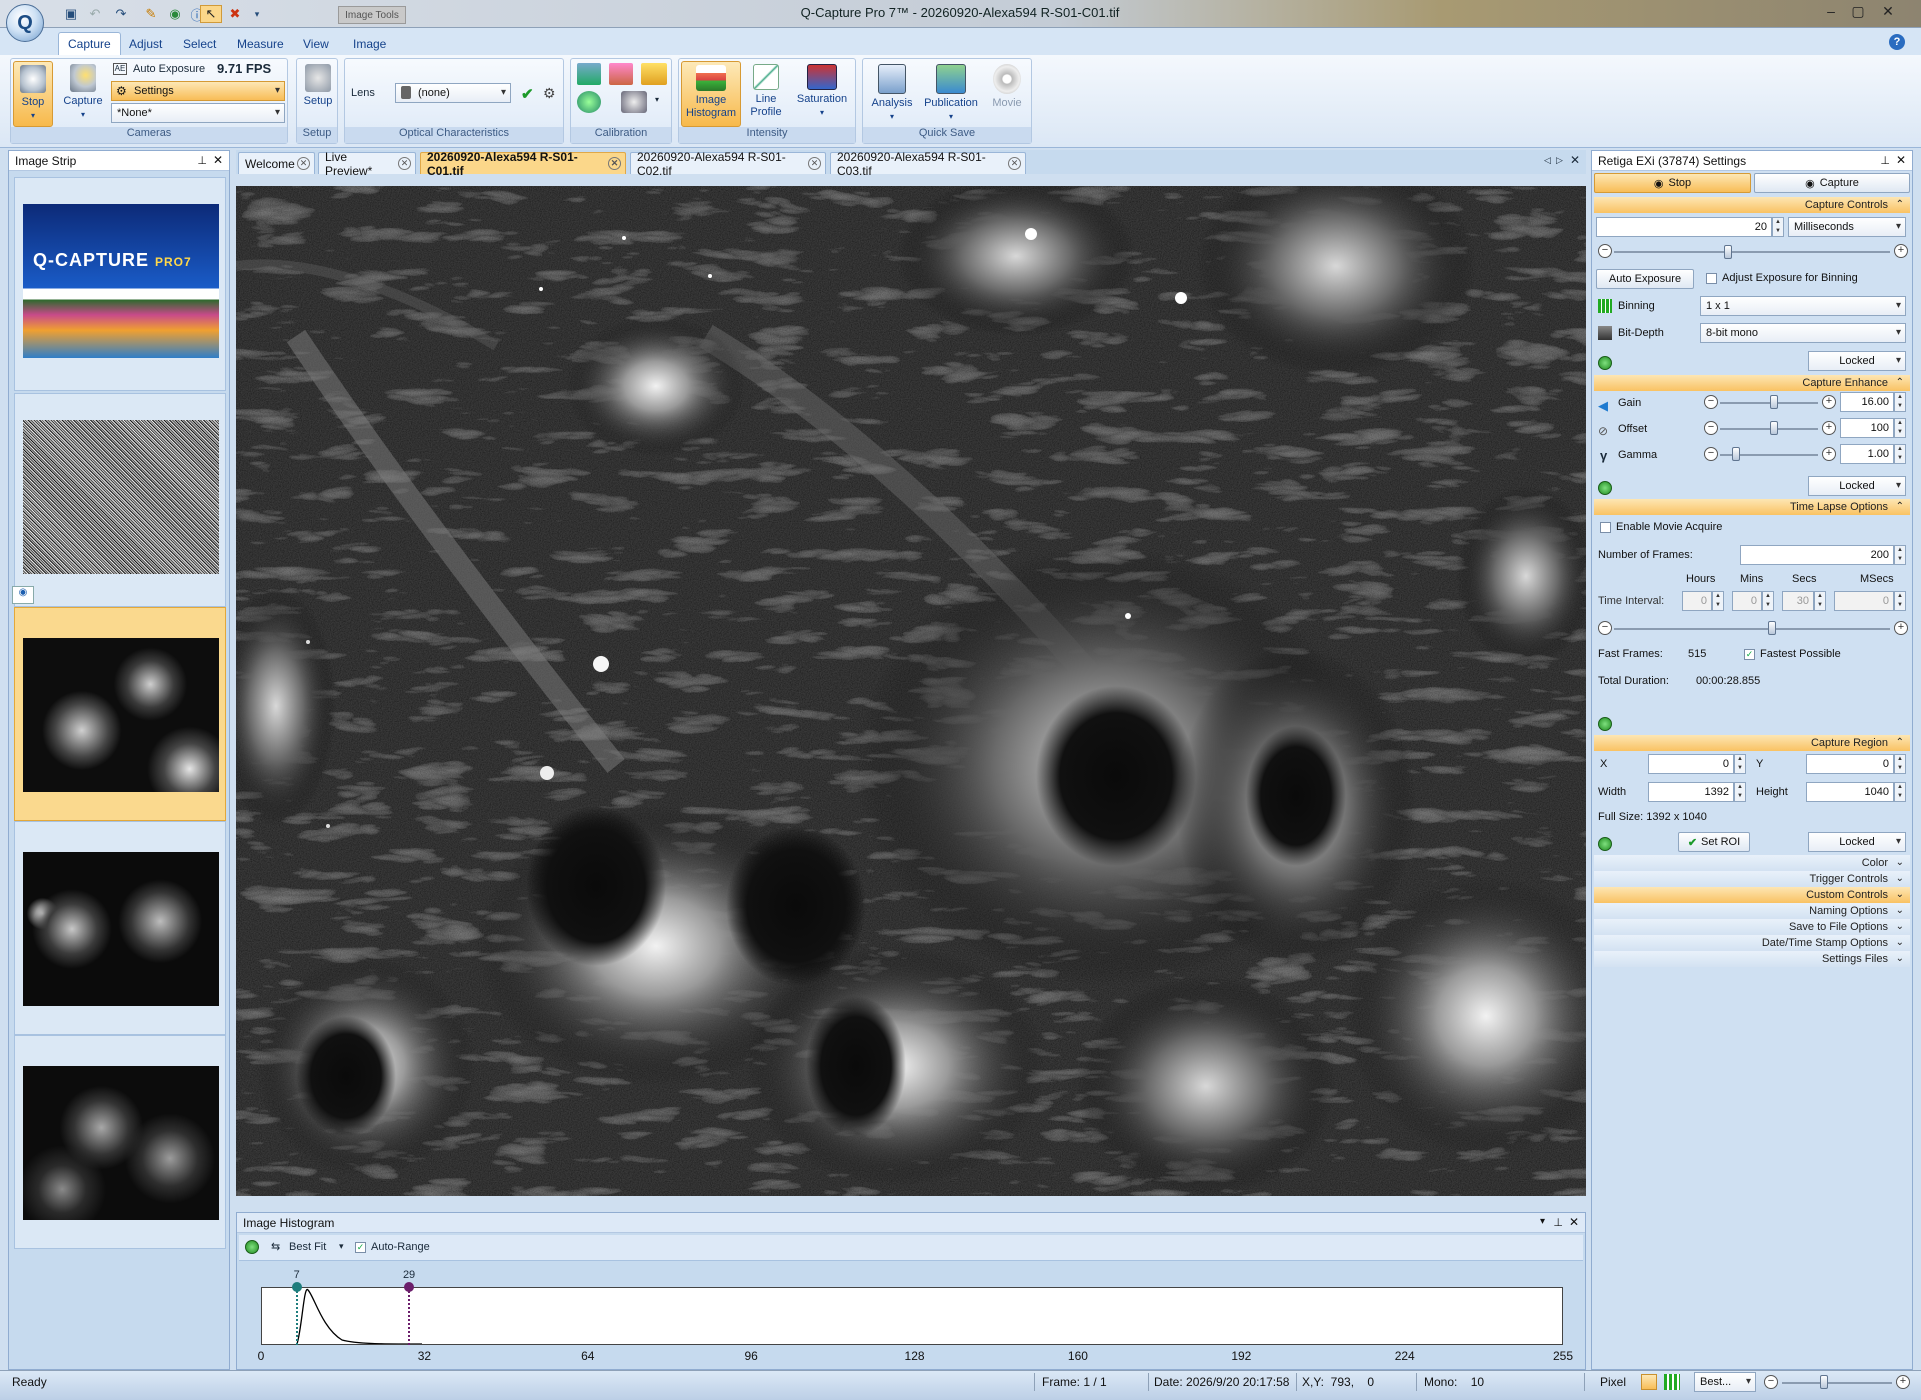 The image size is (1921, 1400). Describe the element at coordinates (120, 928) in the screenshot. I see `thumbnail-c02` at that location.